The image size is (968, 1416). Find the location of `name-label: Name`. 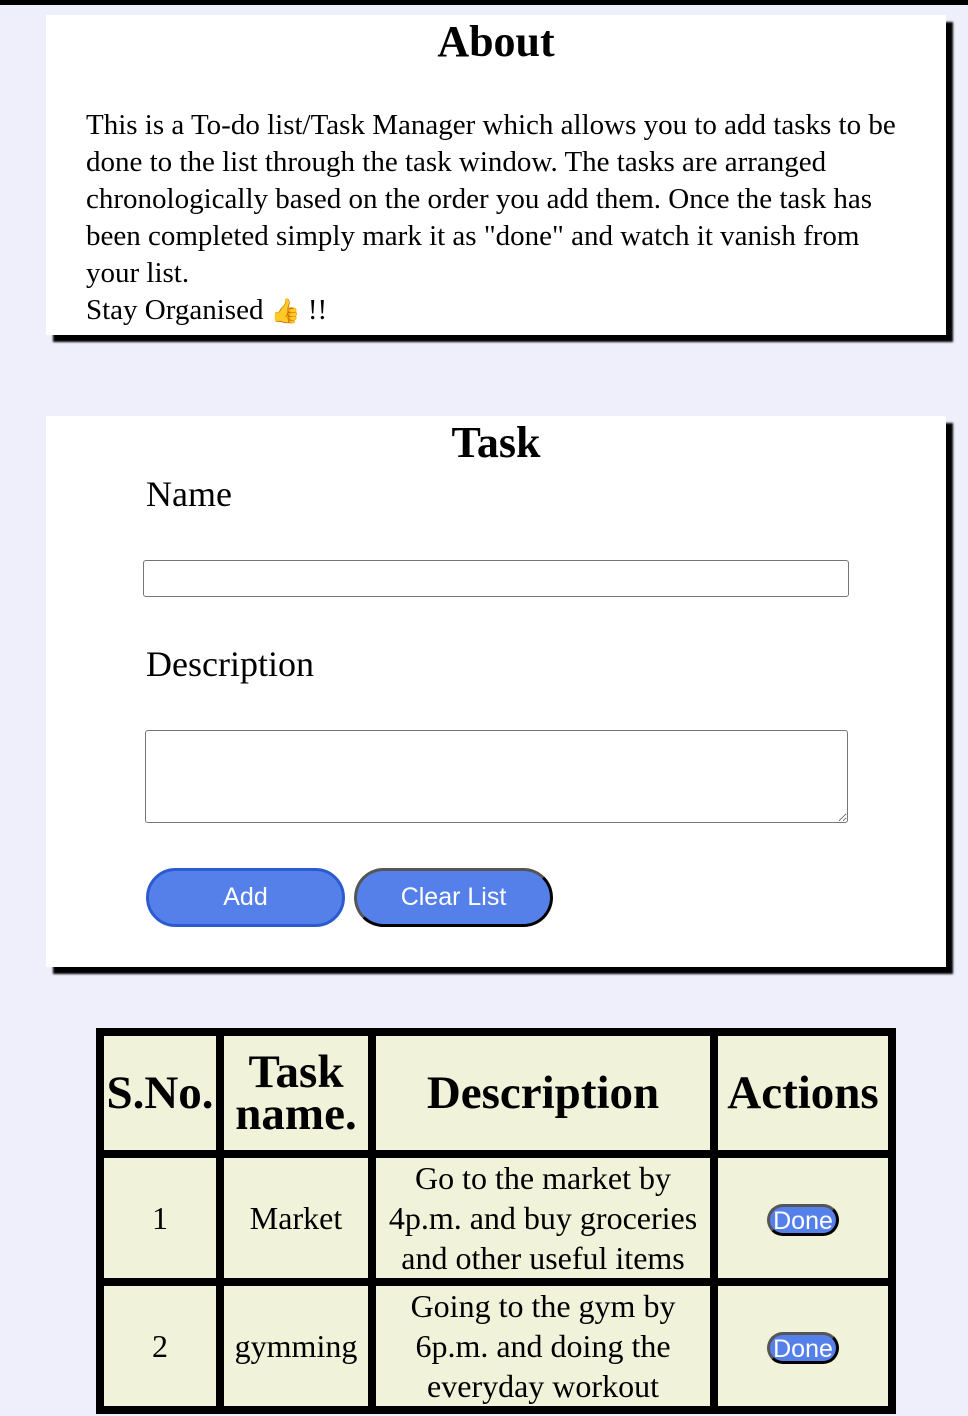

name-label: Name is located at coordinates (189, 494).